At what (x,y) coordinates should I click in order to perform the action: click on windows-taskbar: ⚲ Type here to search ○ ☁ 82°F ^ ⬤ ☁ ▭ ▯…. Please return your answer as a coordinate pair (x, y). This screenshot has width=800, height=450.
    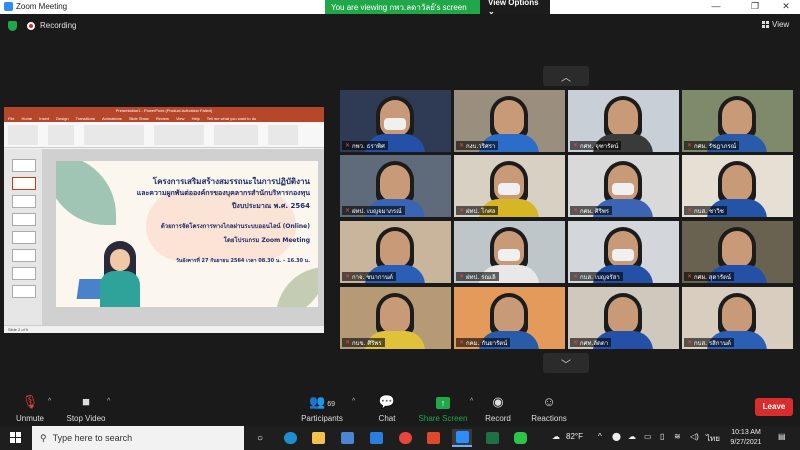
    Looking at the image, I should click on (400, 438).